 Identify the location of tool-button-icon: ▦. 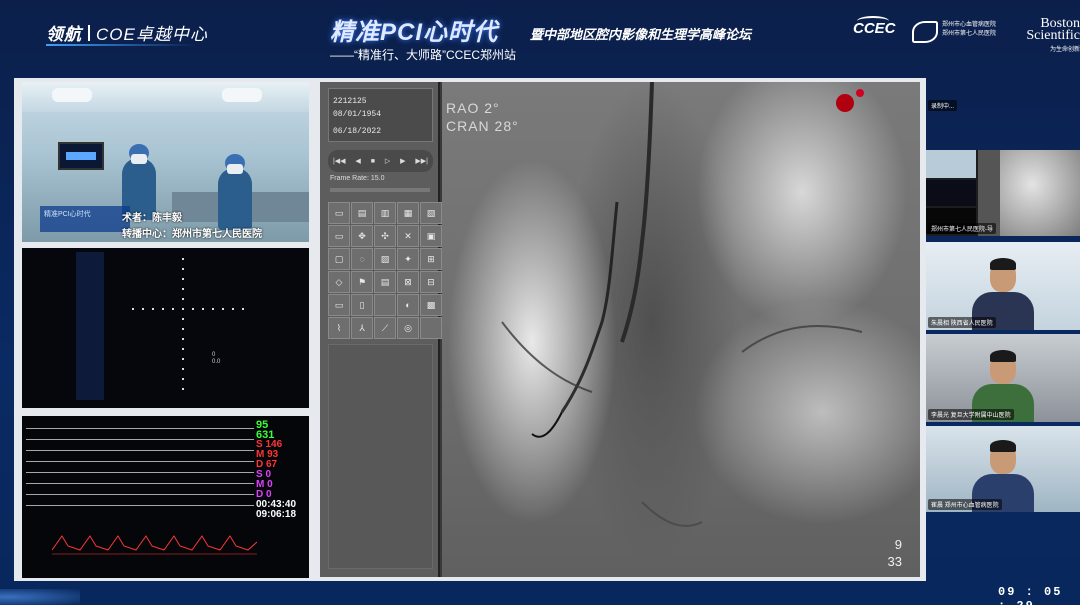
(408, 213).